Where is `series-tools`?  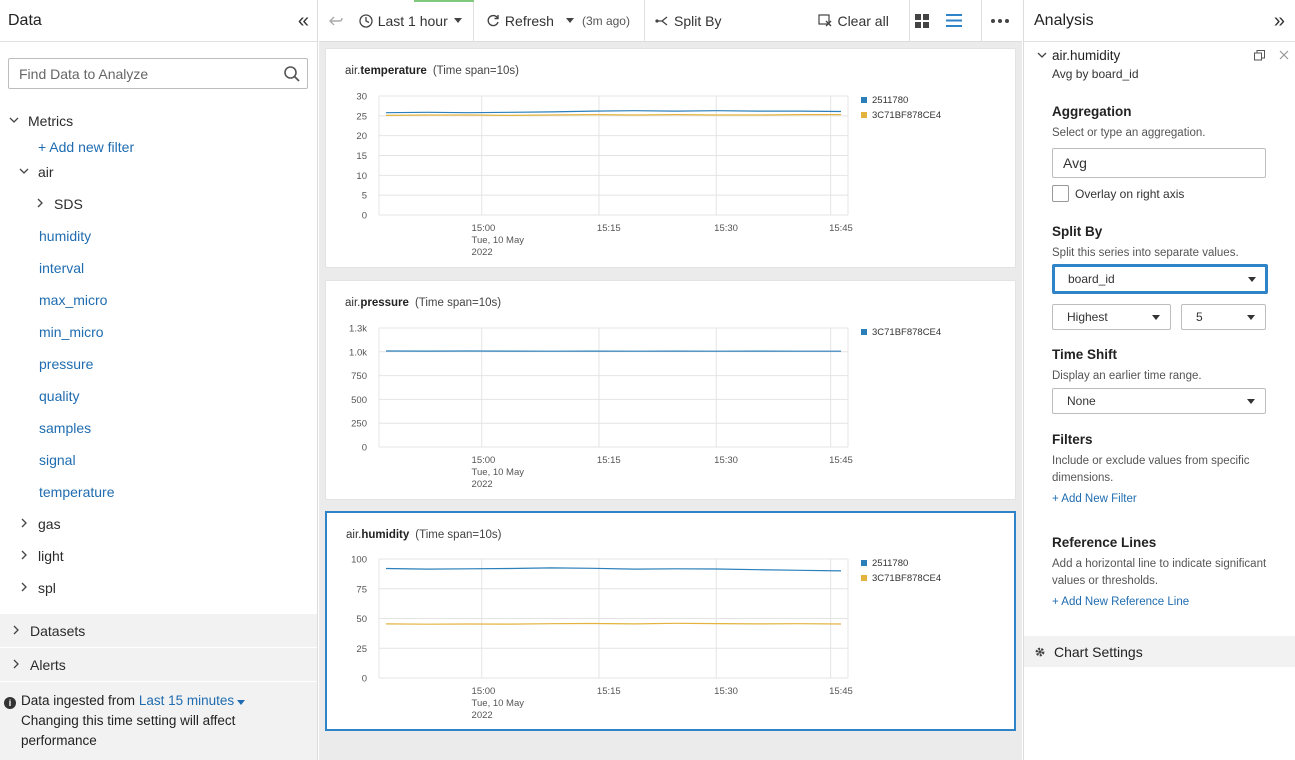
series-tools is located at coordinates (1271, 55).